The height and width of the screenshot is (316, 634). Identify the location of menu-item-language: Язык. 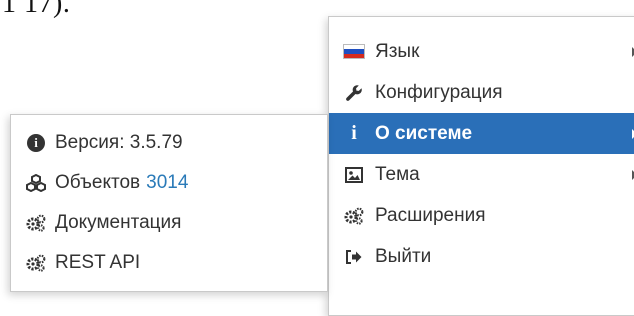
(481, 51).